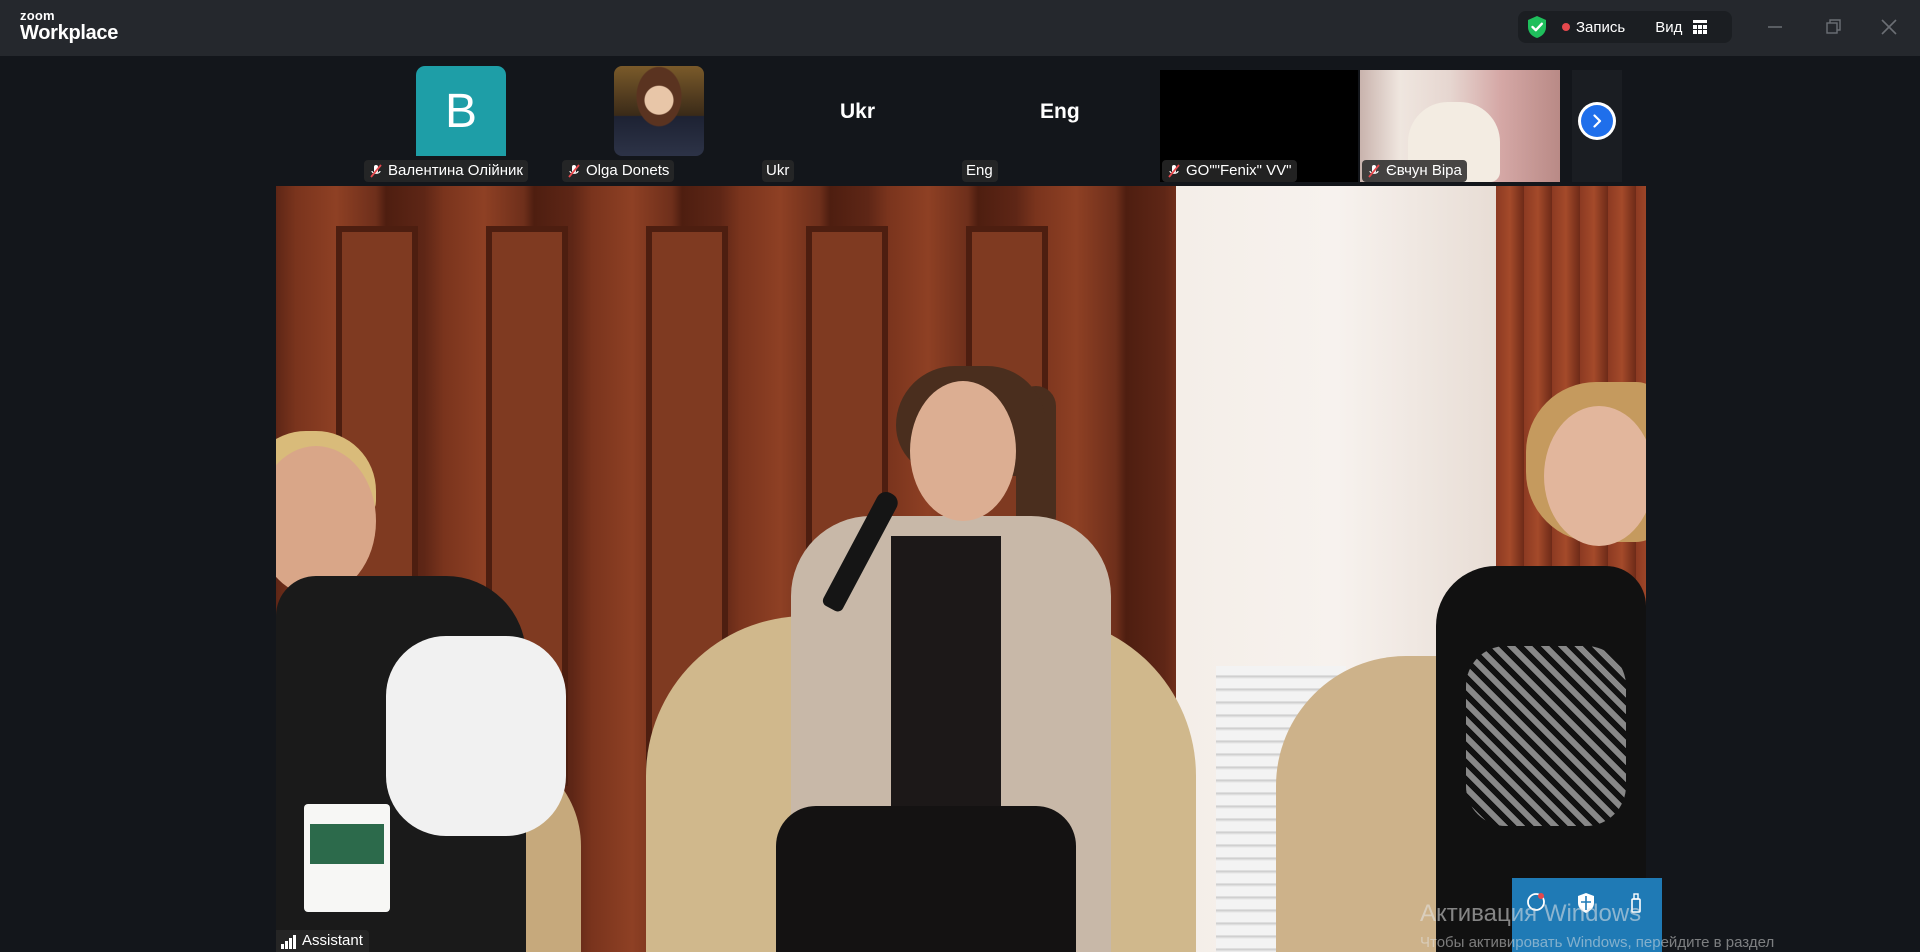 This screenshot has height=952, width=1920. What do you see at coordinates (1889, 27) in the screenshot?
I see `close-icon` at bounding box center [1889, 27].